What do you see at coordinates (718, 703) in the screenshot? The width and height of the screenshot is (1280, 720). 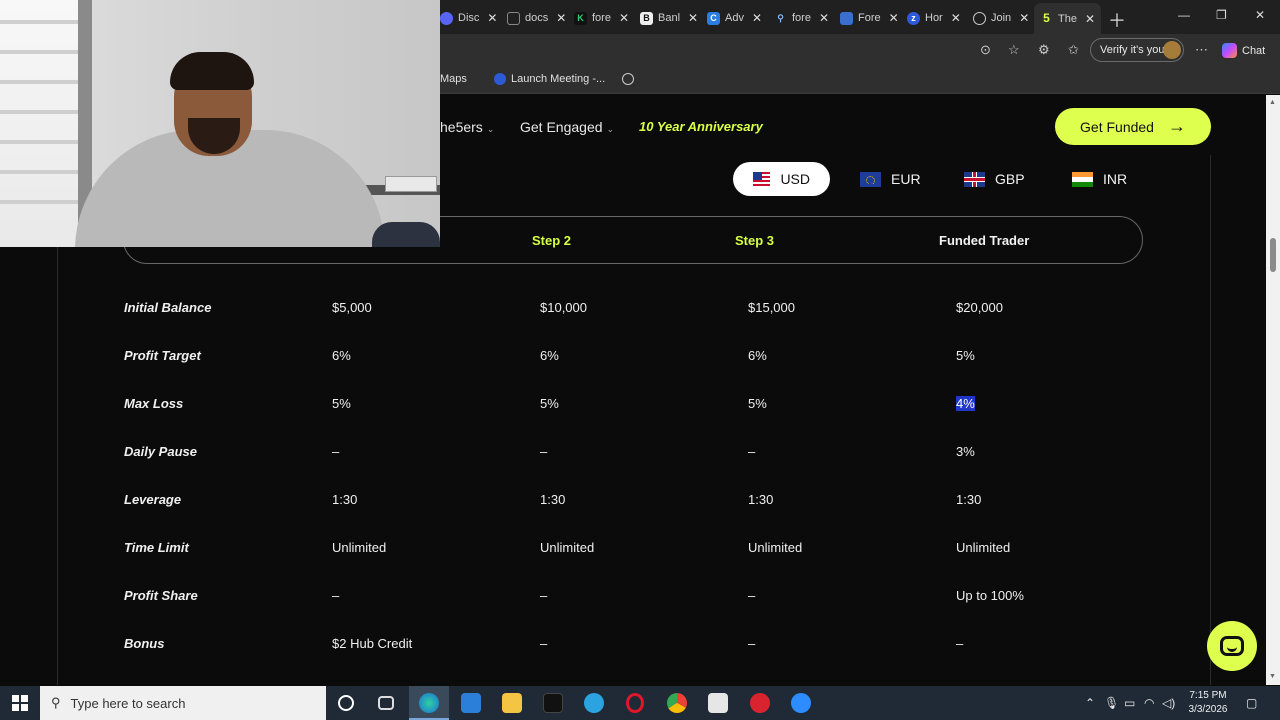 I see `snipping-tool-icon` at bounding box center [718, 703].